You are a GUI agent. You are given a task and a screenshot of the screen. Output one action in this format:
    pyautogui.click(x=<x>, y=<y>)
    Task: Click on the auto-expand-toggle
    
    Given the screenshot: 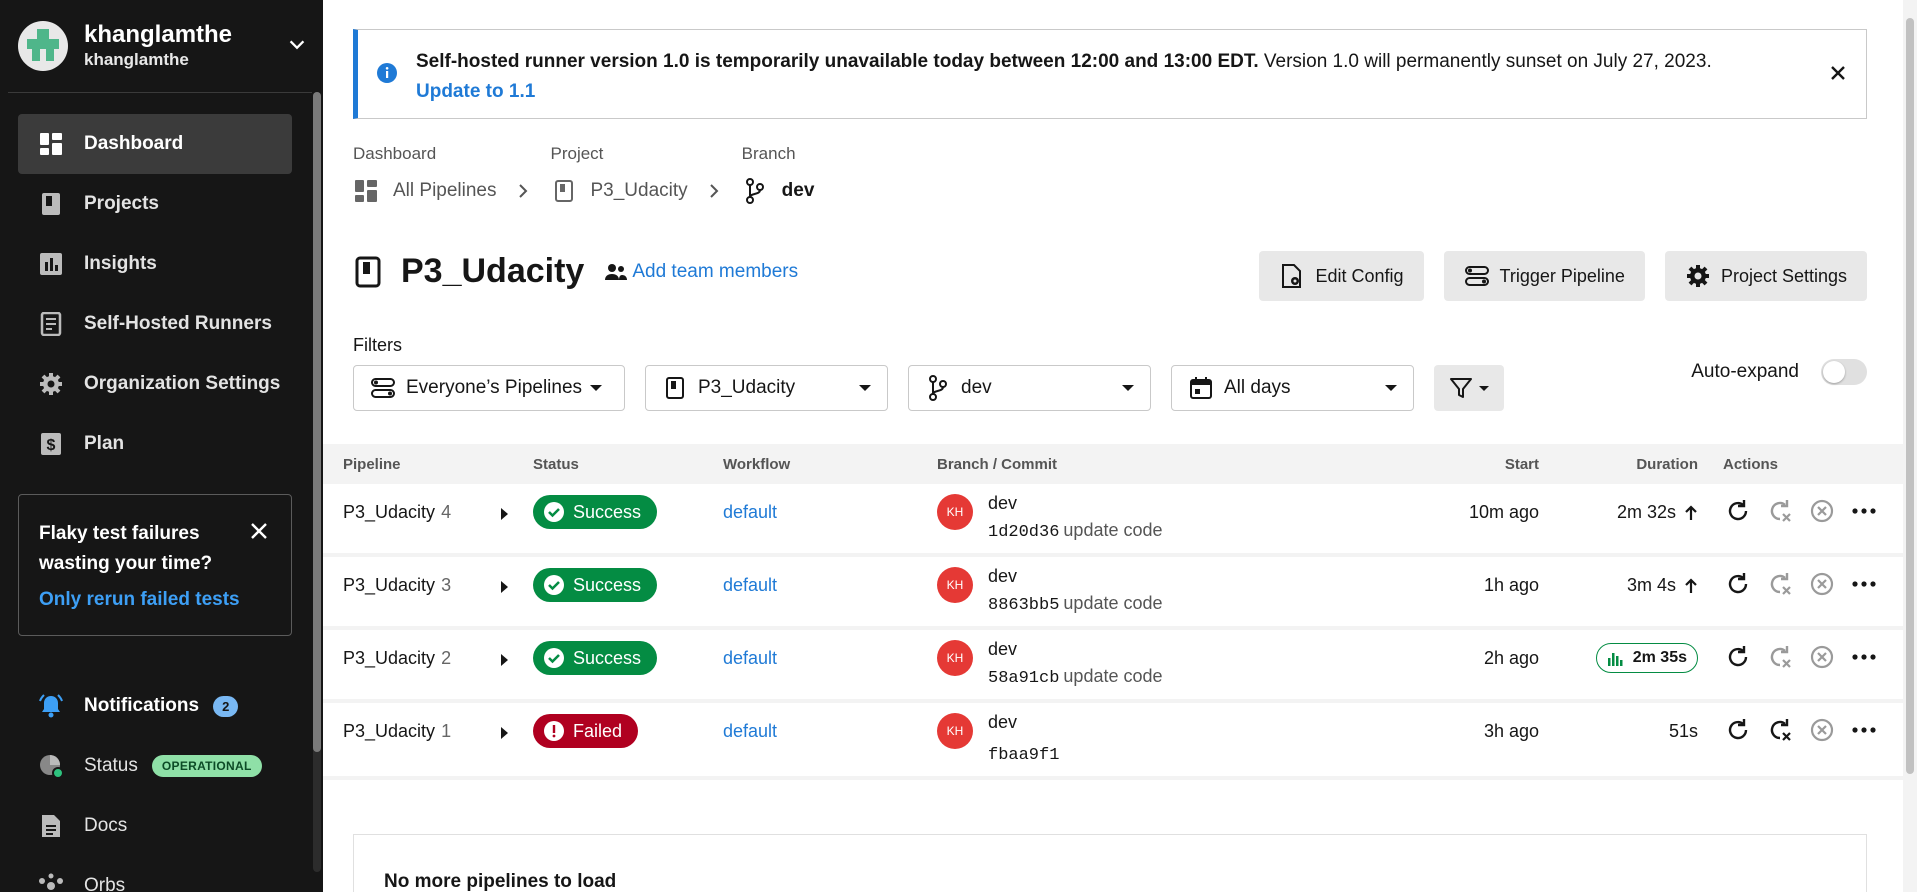 What is the action you would take?
    pyautogui.click(x=1844, y=372)
    